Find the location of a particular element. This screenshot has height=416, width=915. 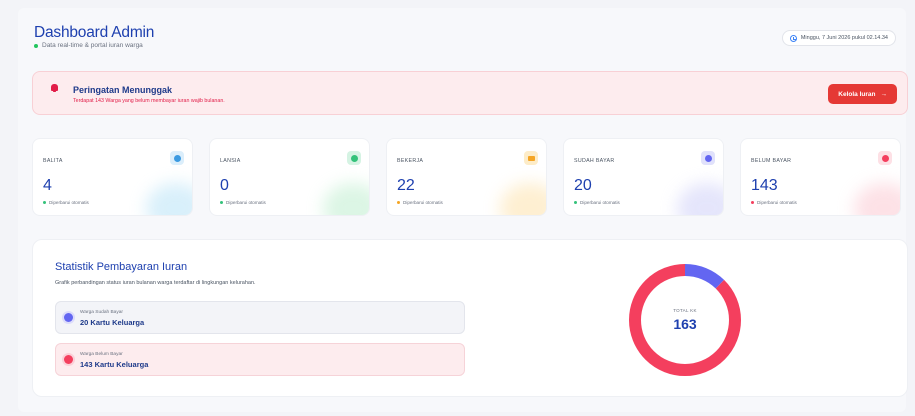

stat-card-sudah-bayar: SUDAH BAYAR 20 Diperbarui otomatis is located at coordinates (643, 177).